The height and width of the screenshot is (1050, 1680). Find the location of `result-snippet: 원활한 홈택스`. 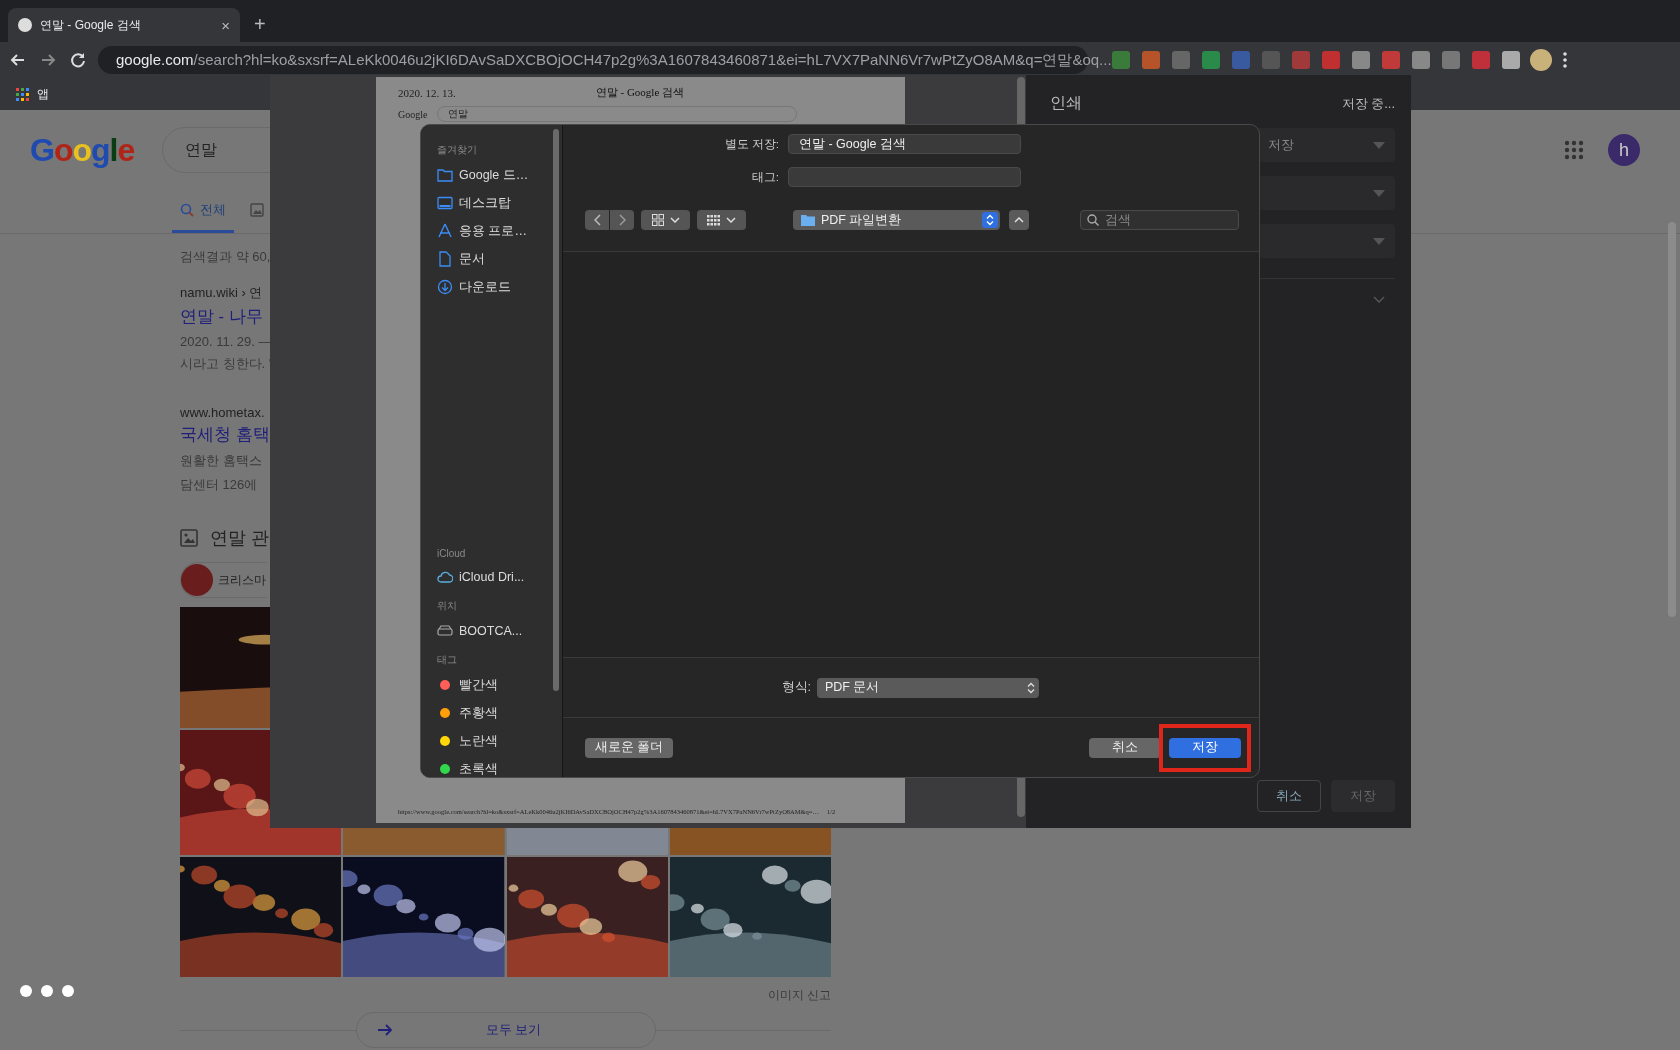

result-snippet: 원활한 홈택스 is located at coordinates (221, 461).